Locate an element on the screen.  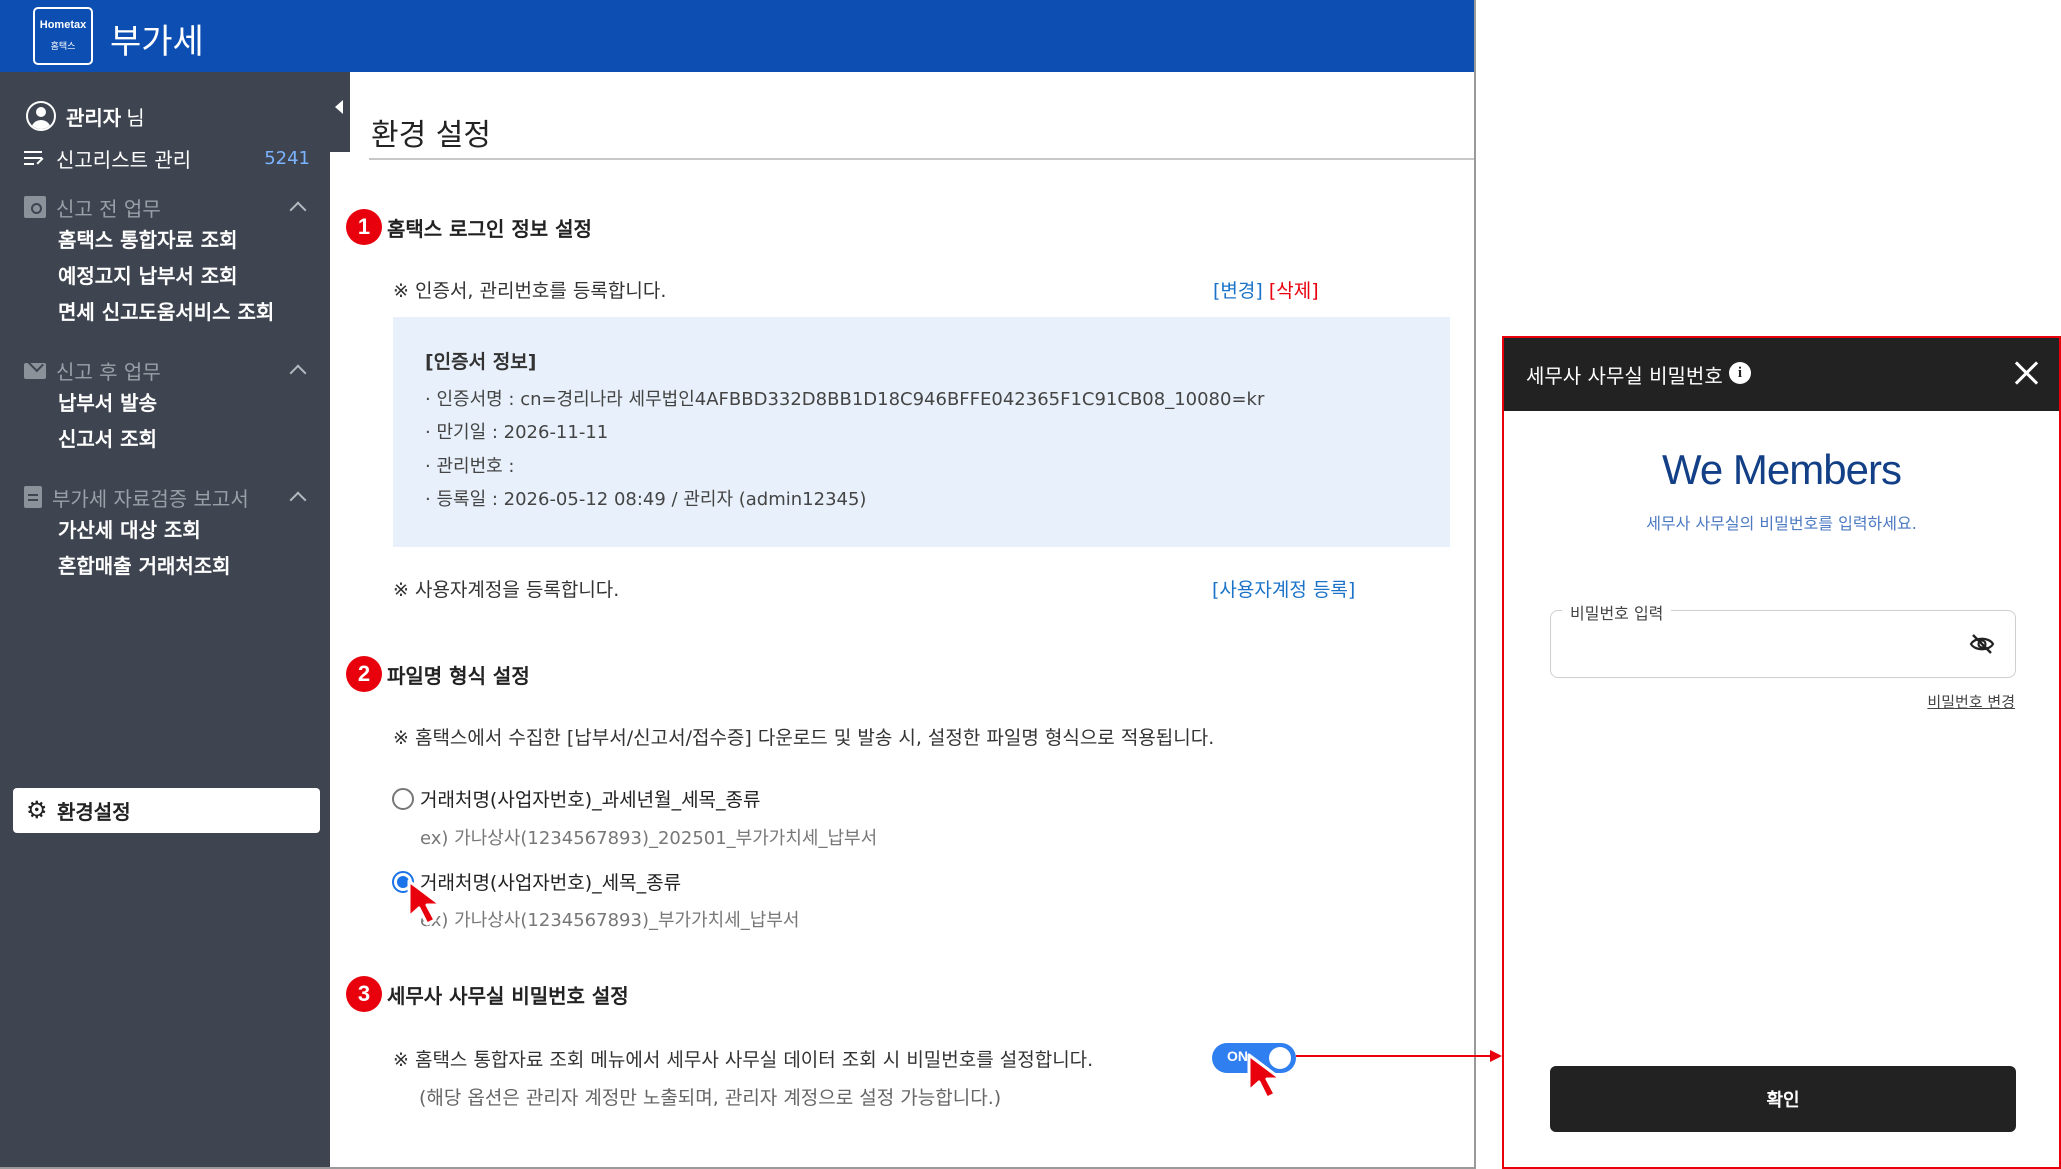
filename-option-label: 거래처명(사업자번호)_과세년월_세목_종류 is located at coordinates (590, 800).